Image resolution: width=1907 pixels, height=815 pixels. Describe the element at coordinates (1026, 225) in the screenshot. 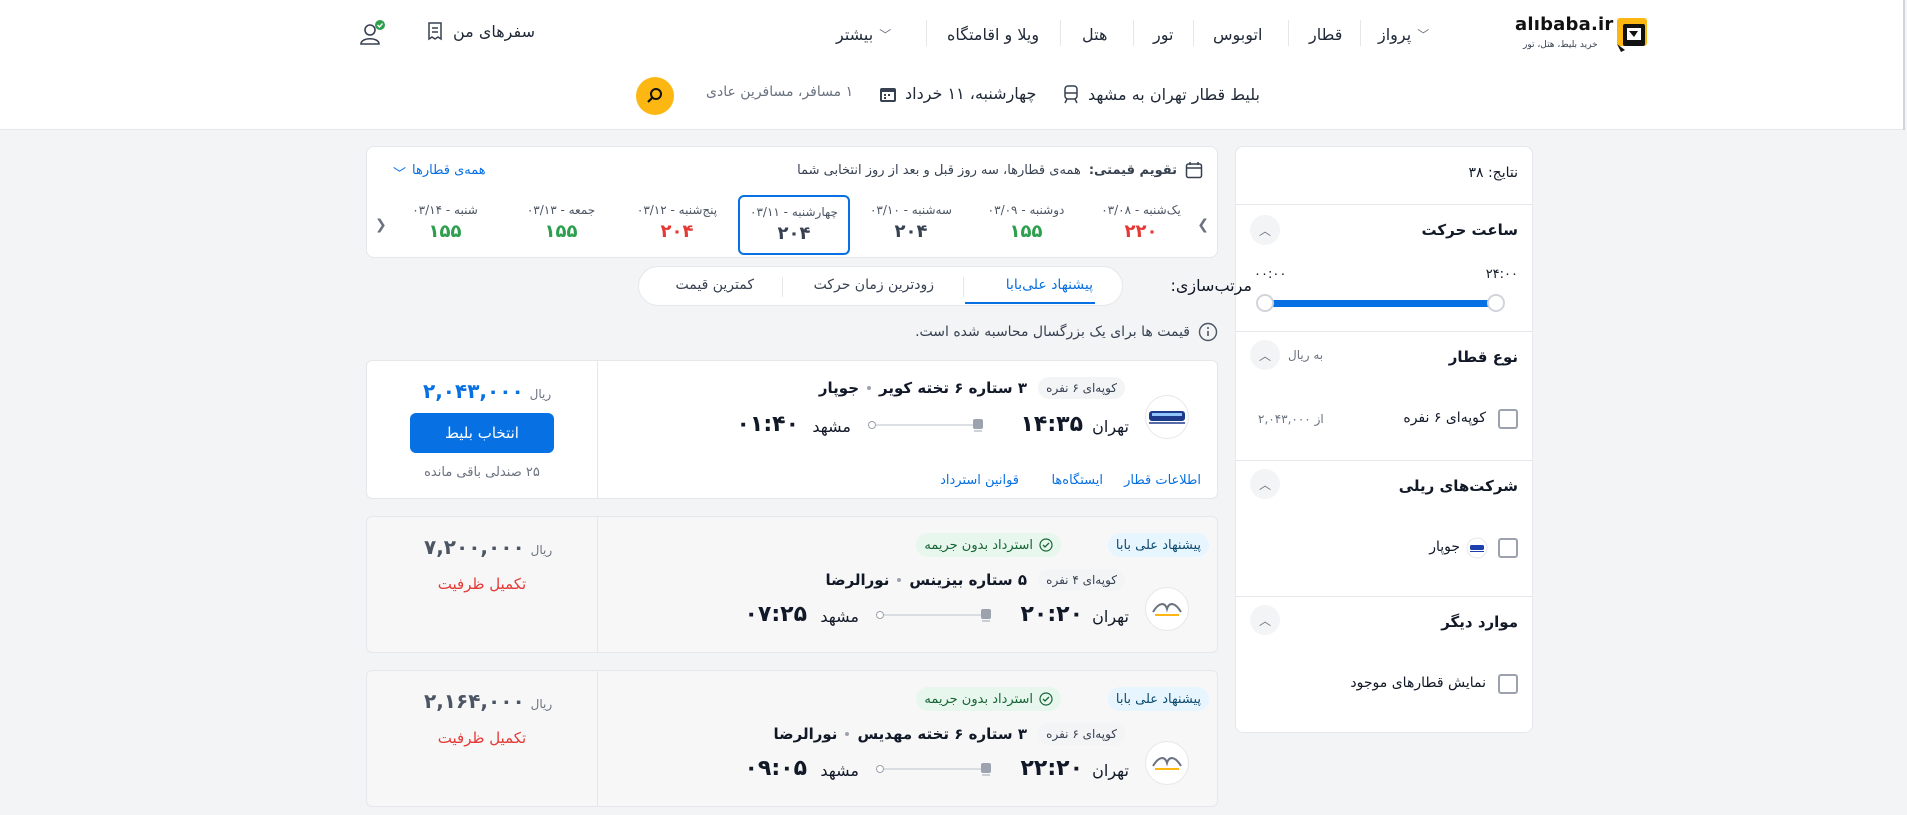

I see `calendar-day: دوشنبه - ۰۳/۰۹ ۱۵۵` at that location.